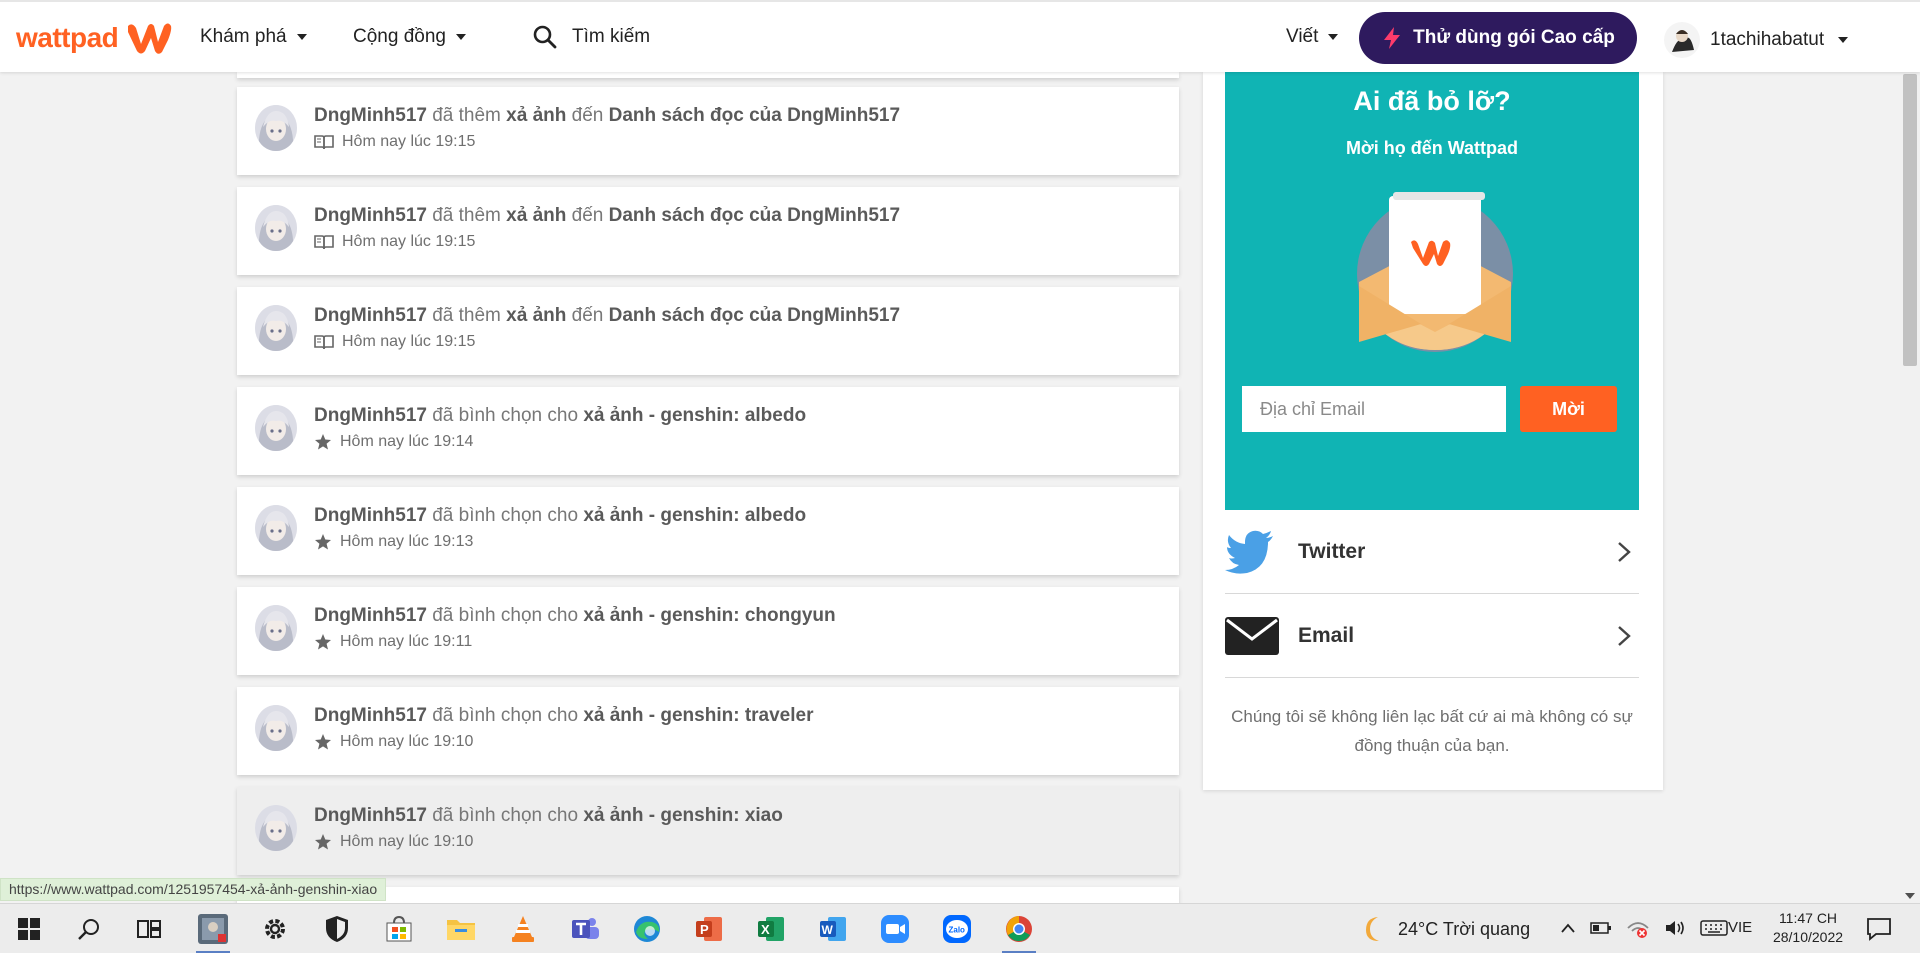  Describe the element at coordinates (647, 929) in the screenshot. I see `edge-icon` at that location.